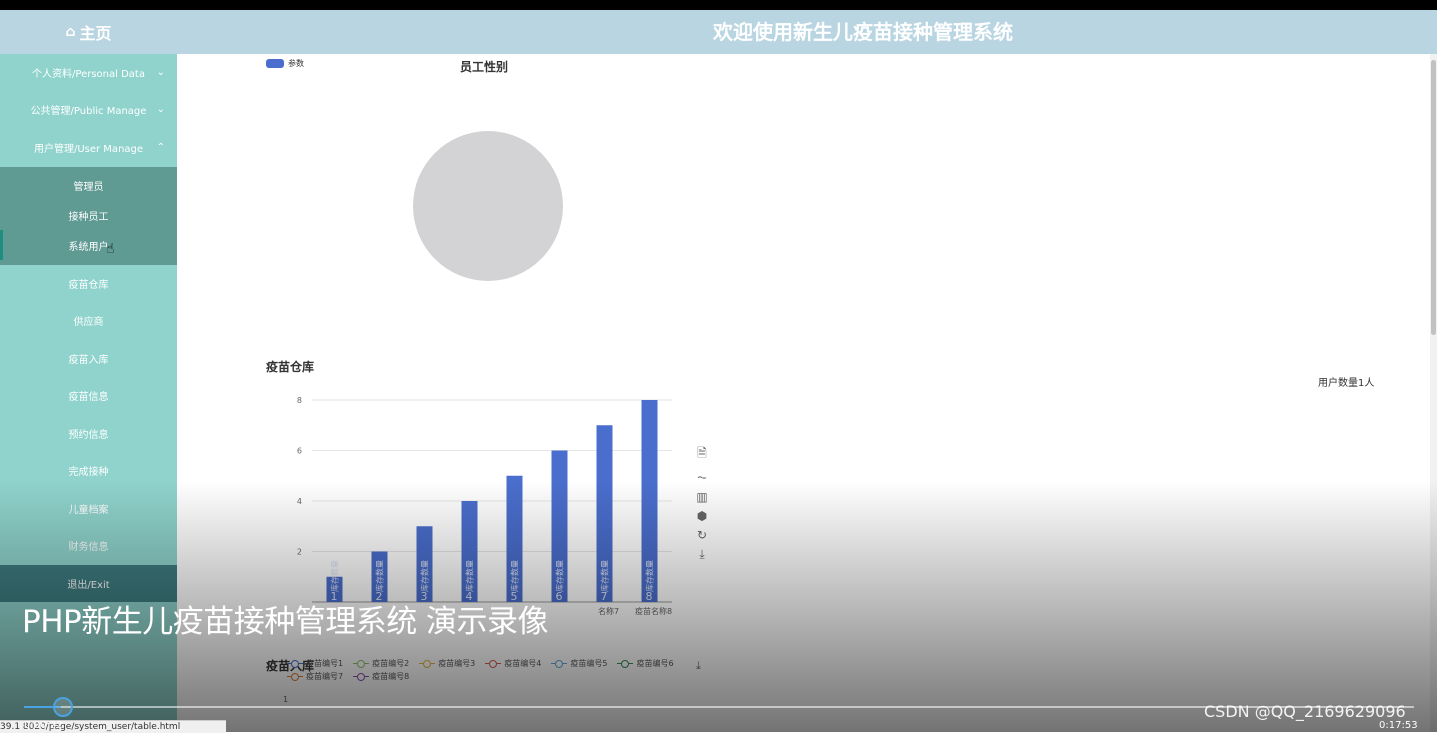  What do you see at coordinates (589, 663) in the screenshot?
I see `legend-label: 疫苗编号5` at bounding box center [589, 663].